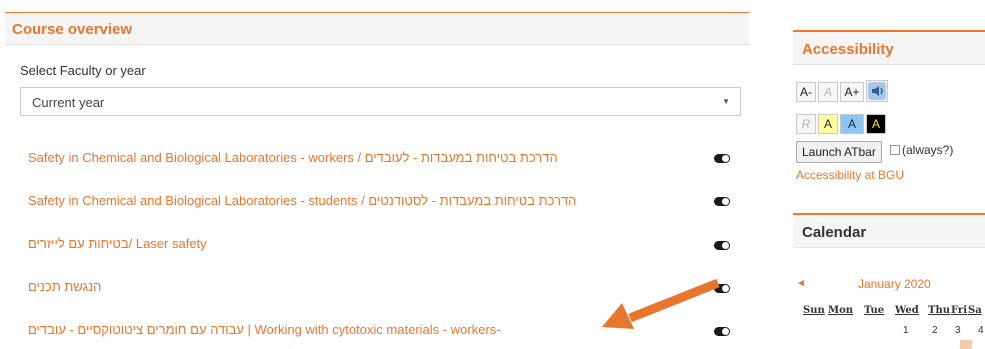 The height and width of the screenshot is (349, 985). What do you see at coordinates (895, 150) in the screenshot?
I see `always-checkbox` at bounding box center [895, 150].